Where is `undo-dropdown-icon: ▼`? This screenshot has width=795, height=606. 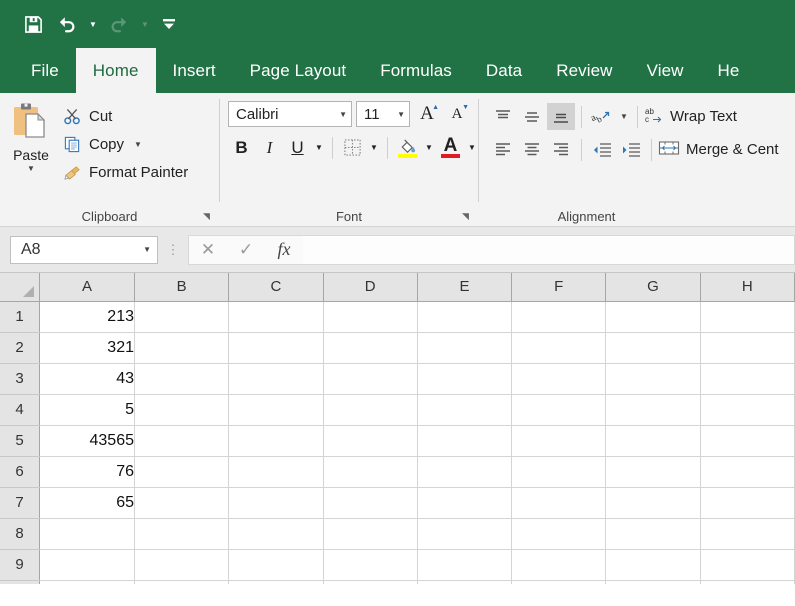
undo-dropdown-icon: ▼ is located at coordinates (93, 24).